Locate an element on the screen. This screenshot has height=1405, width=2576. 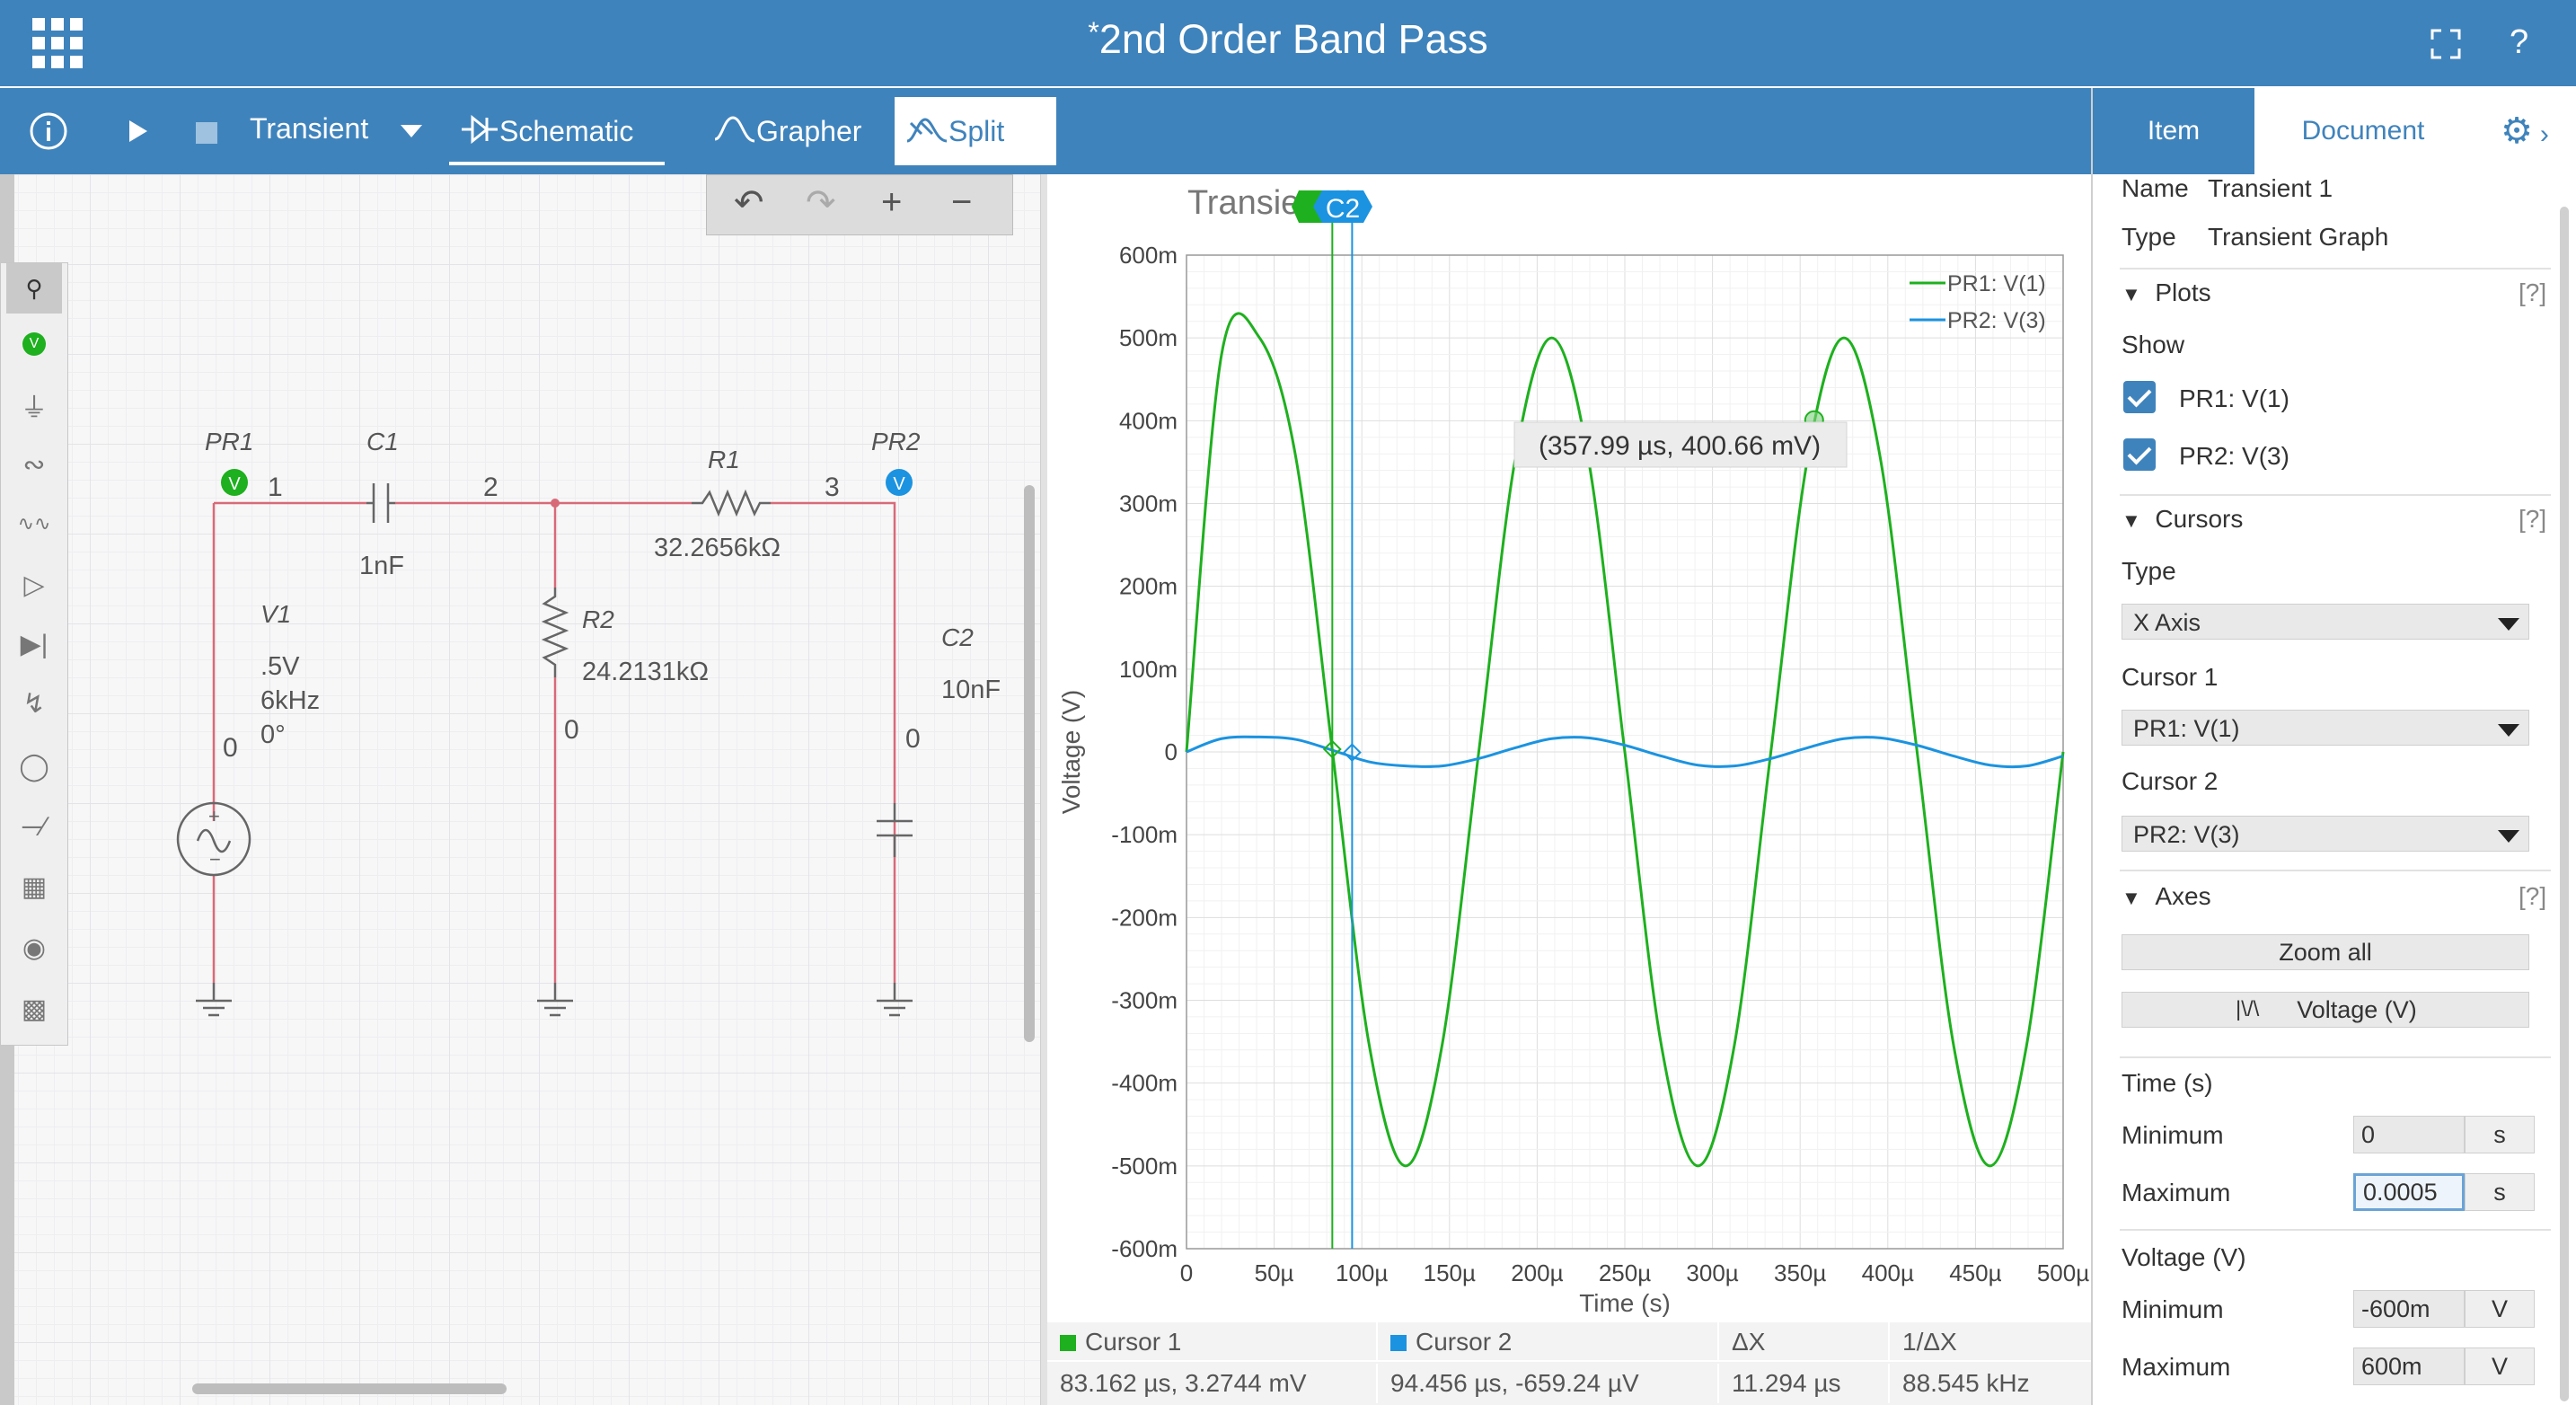
voltage-axis-button-label: Voltage (V) is located at coordinates (2357, 1009).